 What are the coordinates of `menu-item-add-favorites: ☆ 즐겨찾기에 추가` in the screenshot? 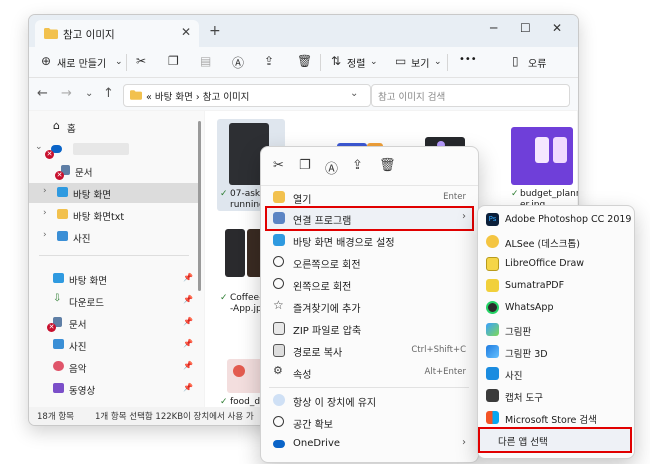 It's located at (369, 306).